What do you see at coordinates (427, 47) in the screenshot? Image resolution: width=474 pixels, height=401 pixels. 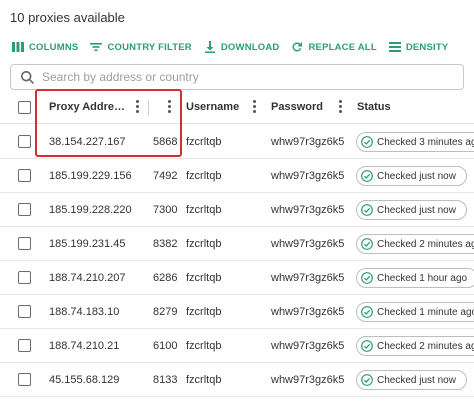 I see `density-label: DENSITY` at bounding box center [427, 47].